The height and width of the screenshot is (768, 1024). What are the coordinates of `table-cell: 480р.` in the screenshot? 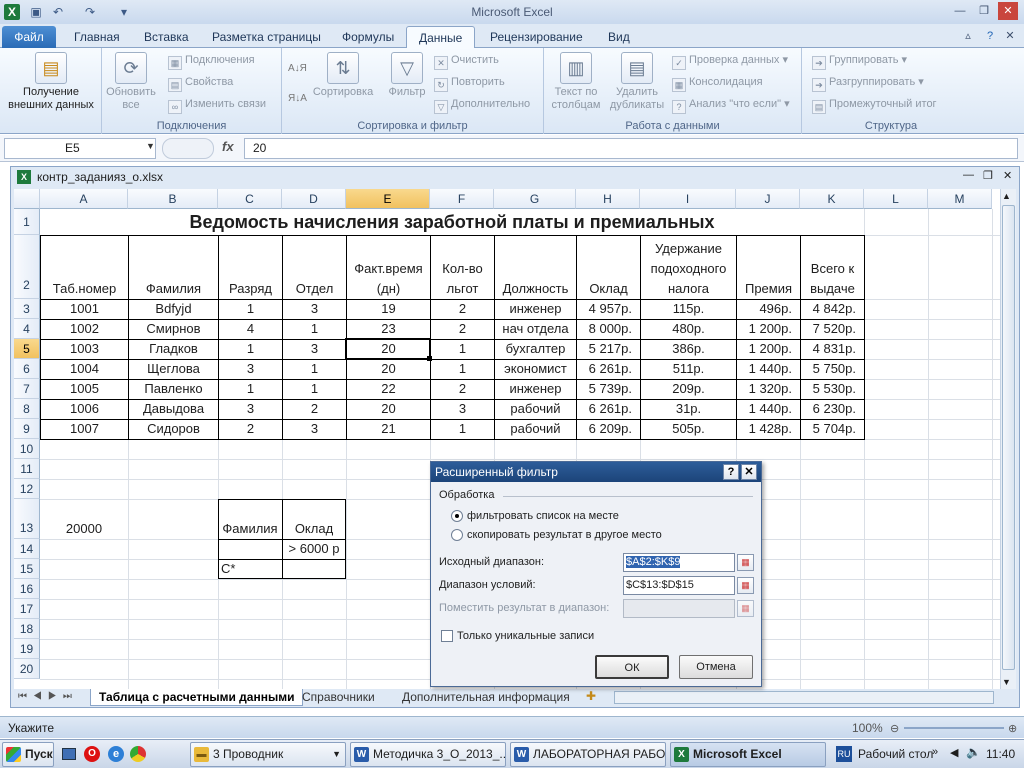 It's located at (688, 329).